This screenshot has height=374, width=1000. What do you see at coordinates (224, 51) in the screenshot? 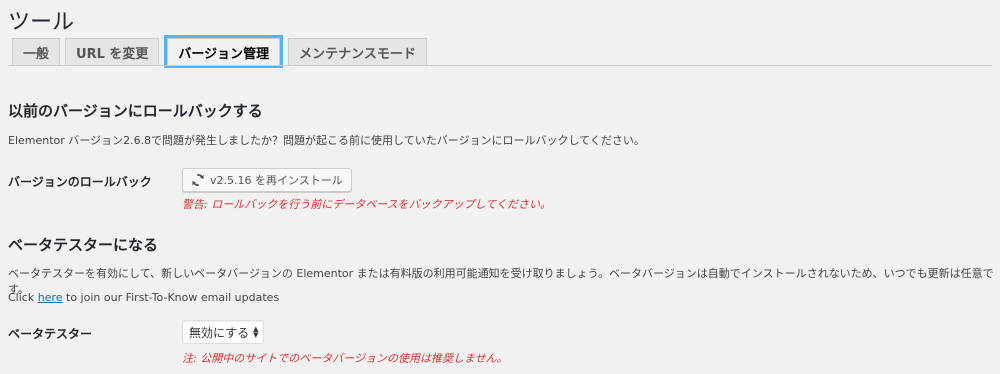
I see `tab-version-control: バージョン管理` at bounding box center [224, 51].